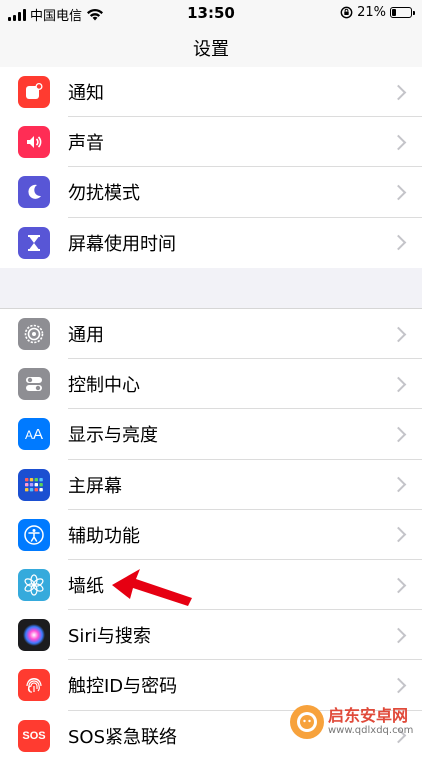 This screenshot has height=761, width=422. What do you see at coordinates (104, 194) in the screenshot?
I see `settings-row-label: 勿扰模式` at bounding box center [104, 194].